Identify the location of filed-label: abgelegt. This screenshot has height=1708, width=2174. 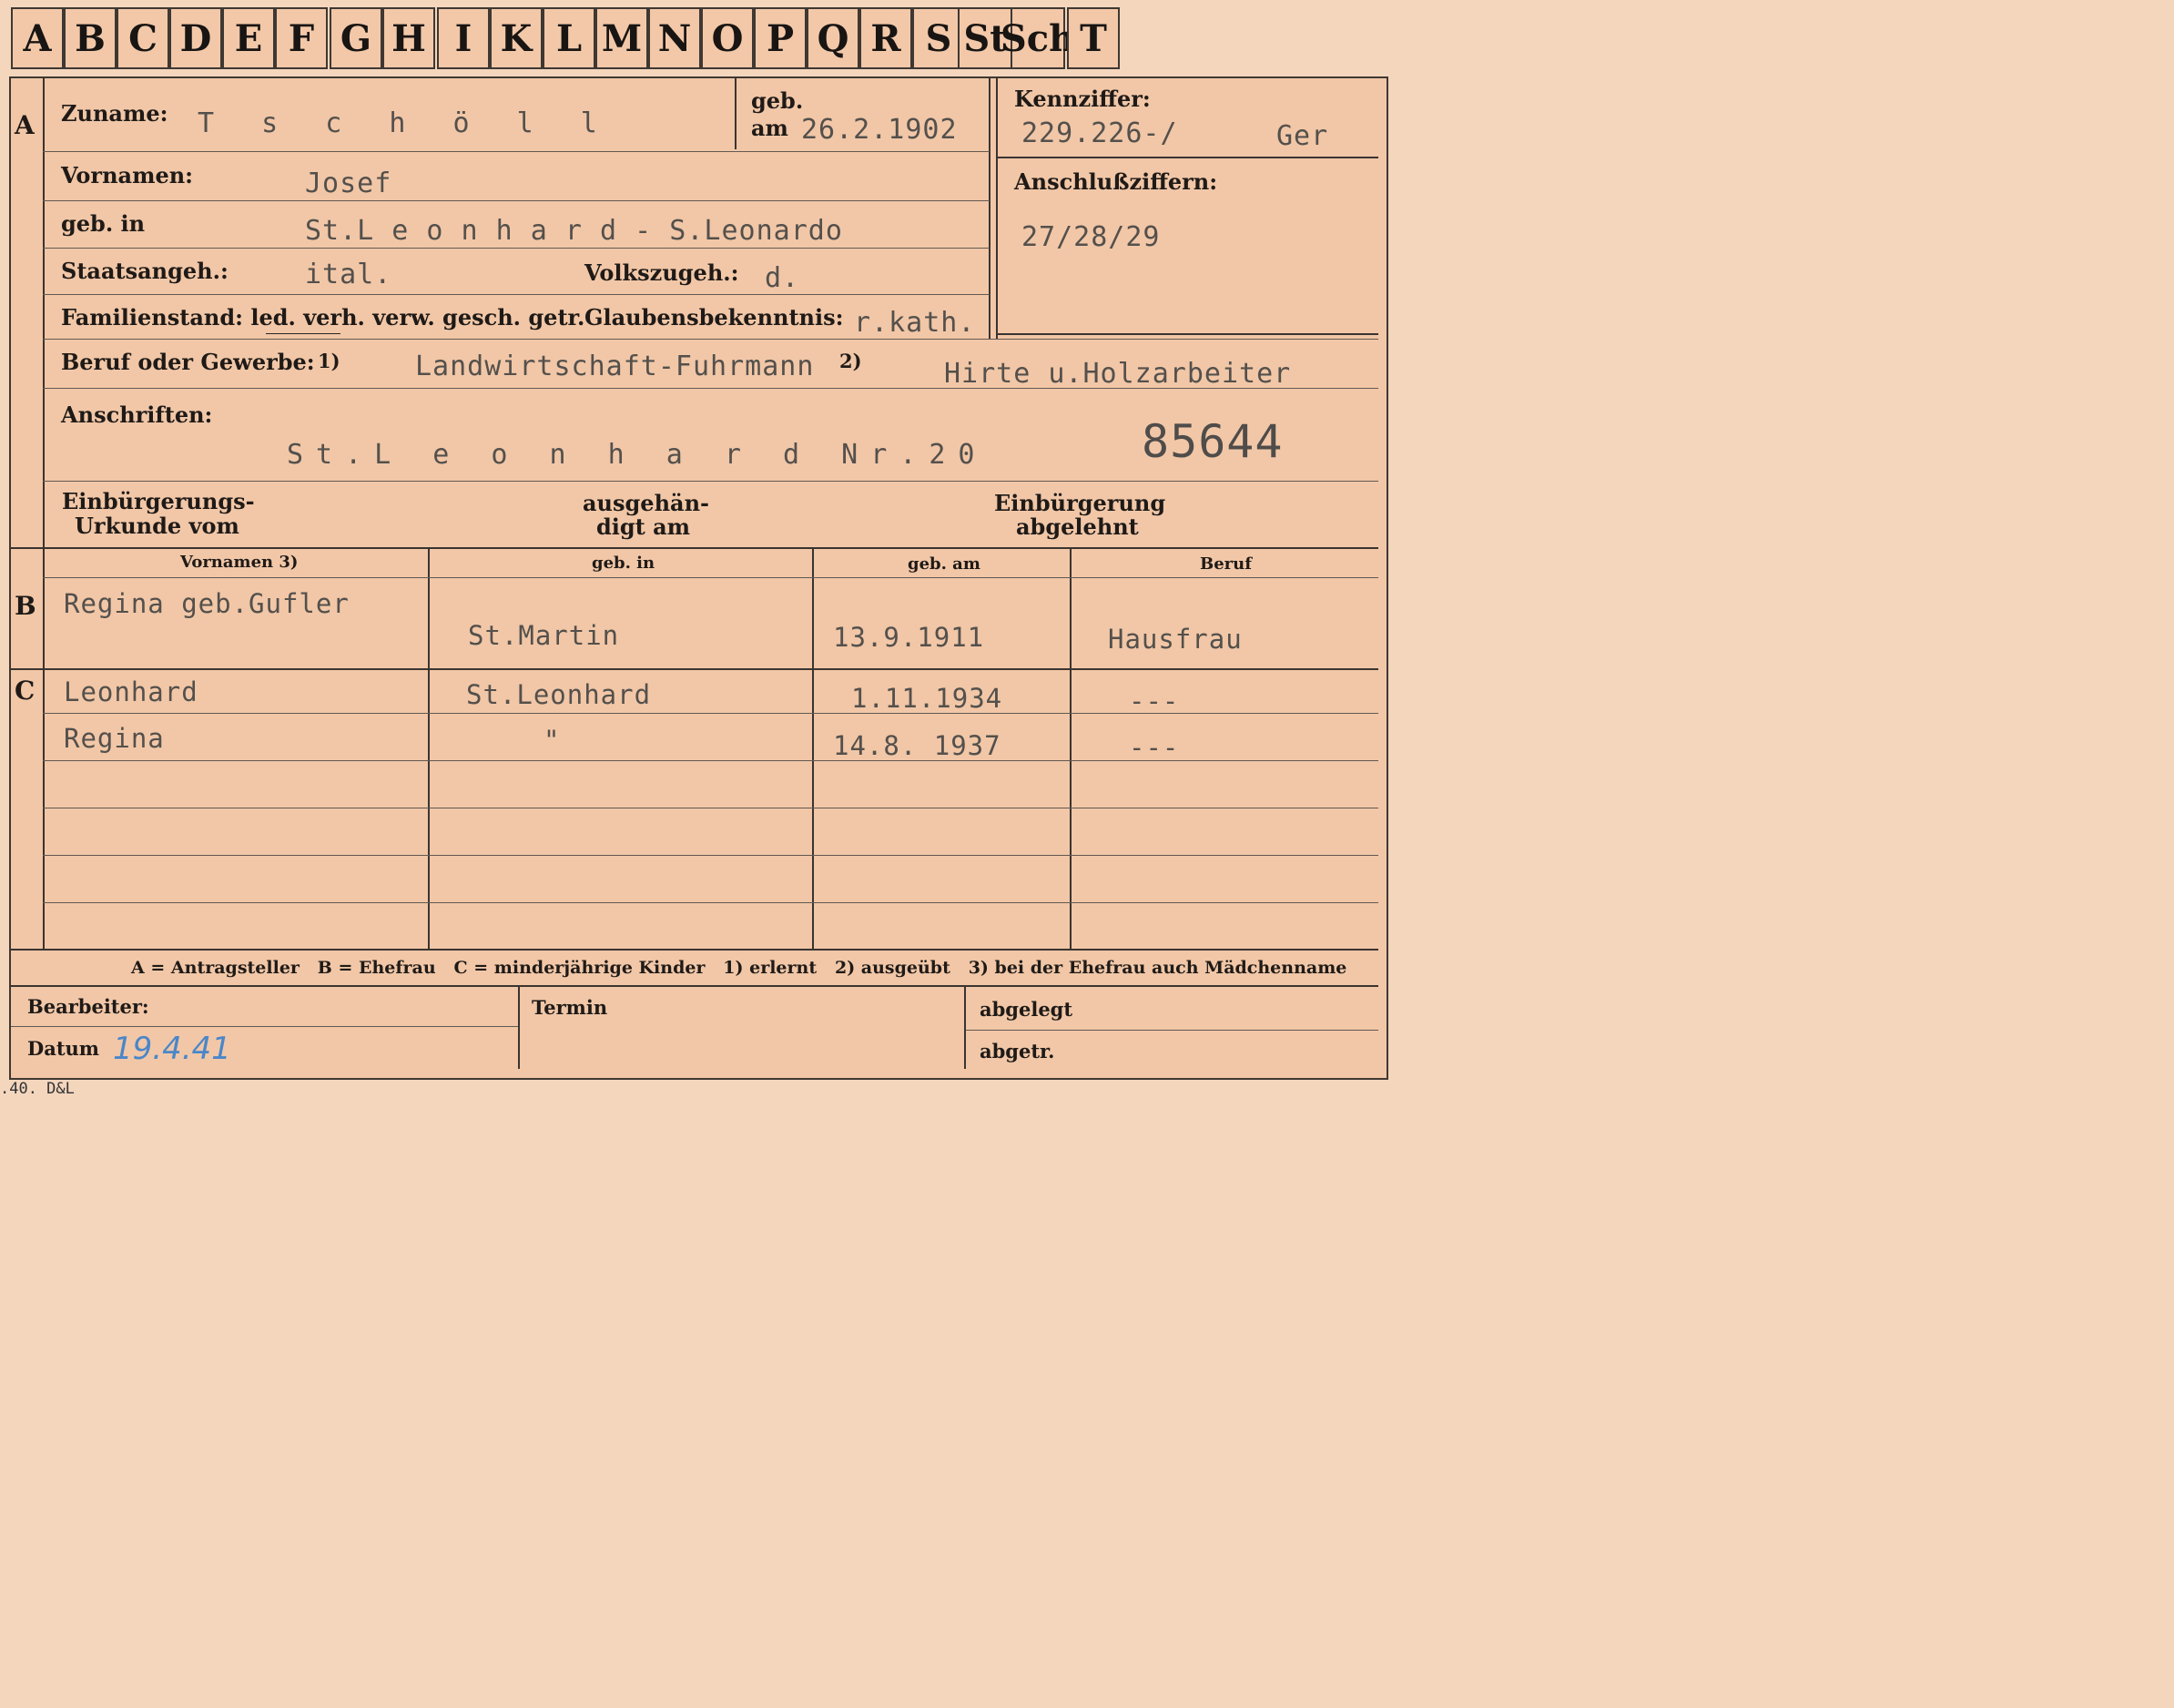
(1026, 1010).